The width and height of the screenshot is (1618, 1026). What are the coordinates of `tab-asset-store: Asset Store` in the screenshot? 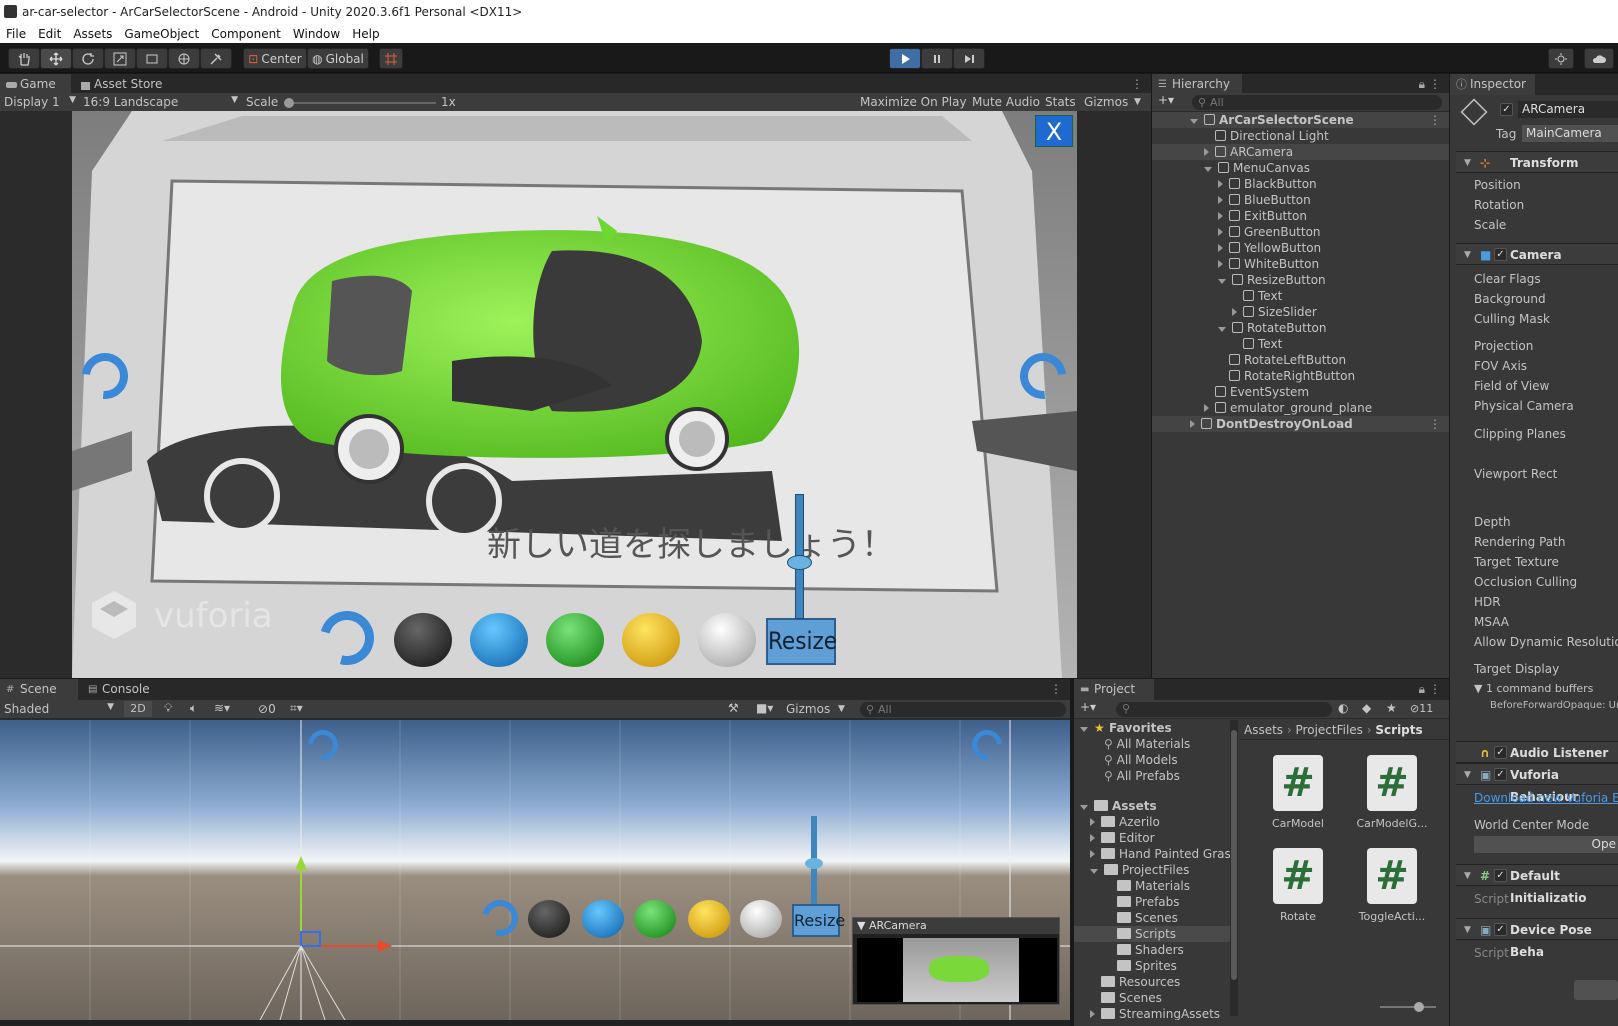 It's located at (124, 84).